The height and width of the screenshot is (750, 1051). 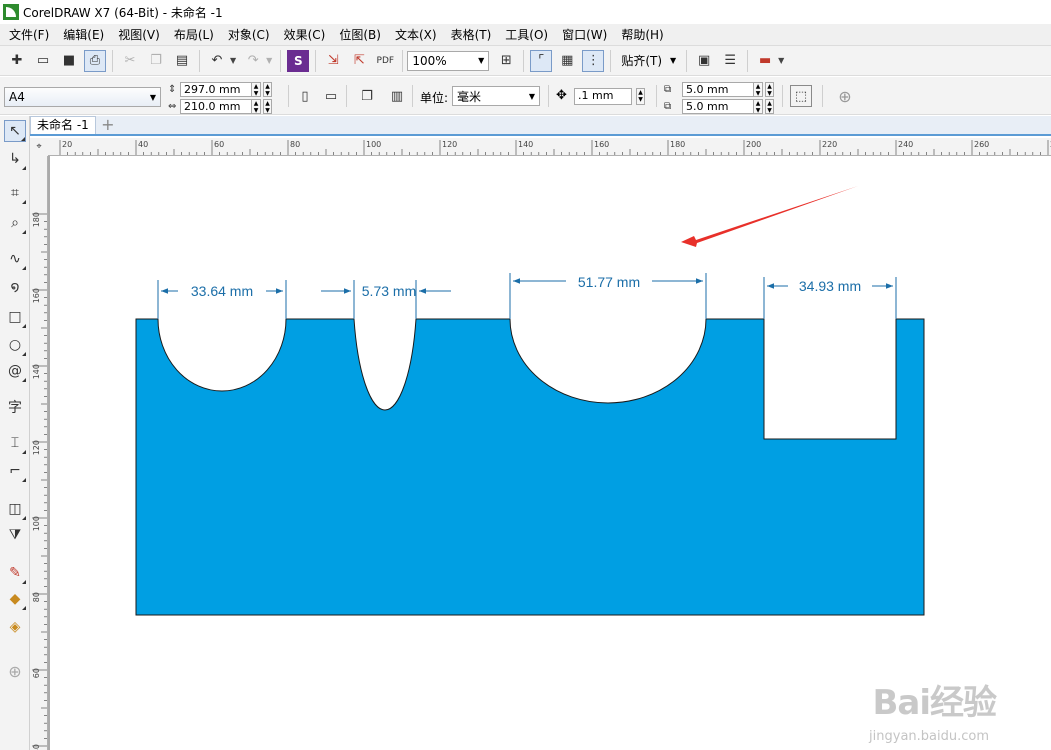 I want to click on menu-table: 表格(T), so click(x=471, y=35).